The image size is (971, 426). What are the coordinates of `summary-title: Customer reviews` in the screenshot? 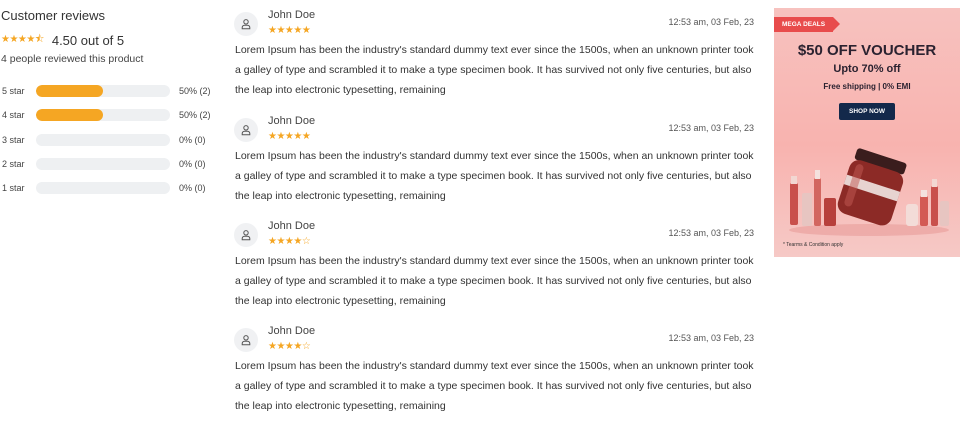 It's located at (53, 15).